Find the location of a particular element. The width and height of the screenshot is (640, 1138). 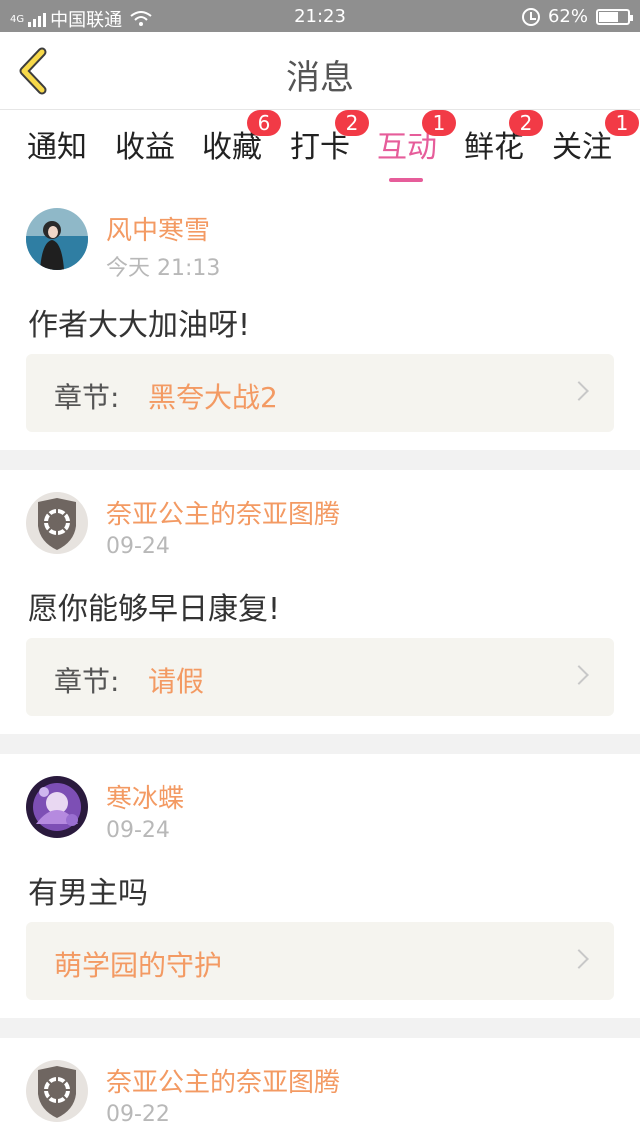

status-right: 62% is located at coordinates (577, 16).